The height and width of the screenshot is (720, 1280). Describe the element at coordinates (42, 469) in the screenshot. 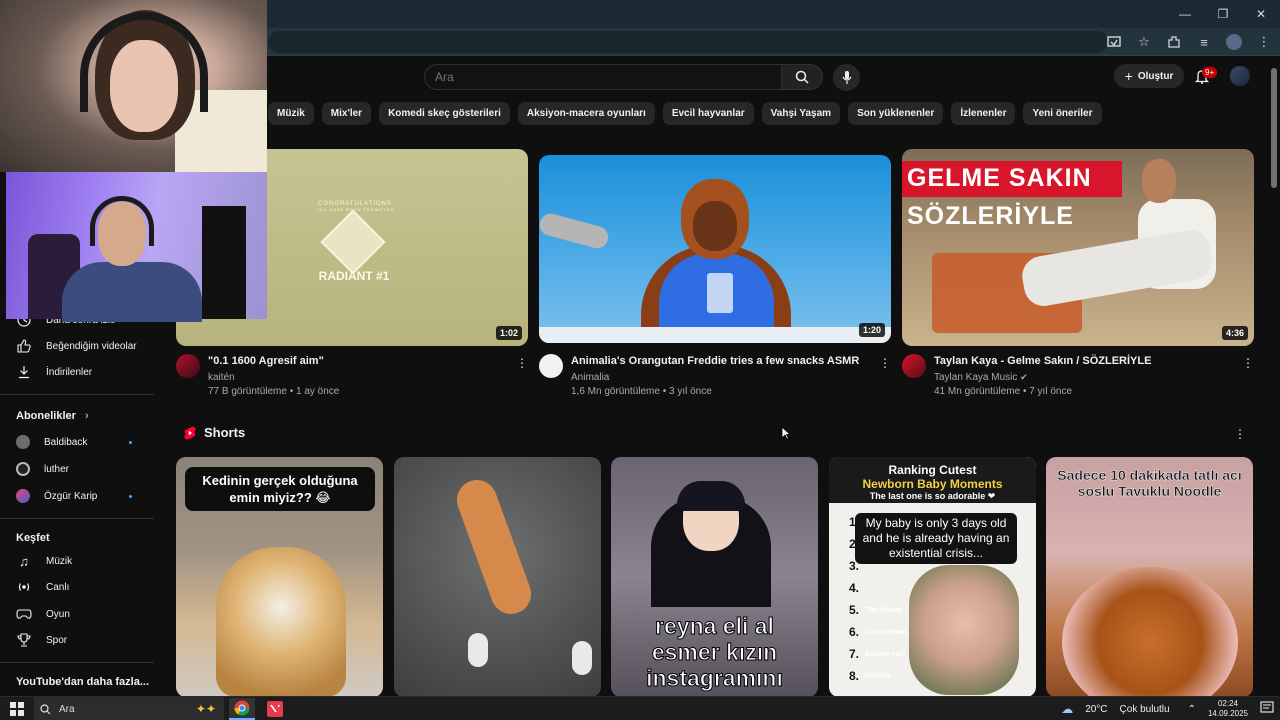

I see `sidebar-item-subscription: luther` at that location.